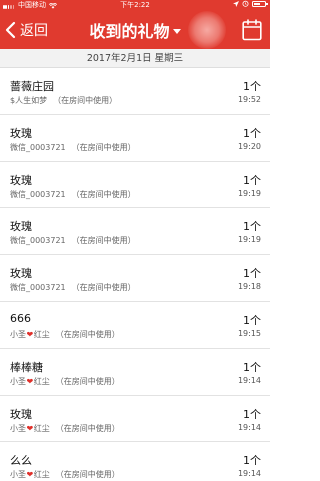 This screenshot has width=320, height=481. Describe the element at coordinates (252, 30) in the screenshot. I see `calendar-icon` at that location.